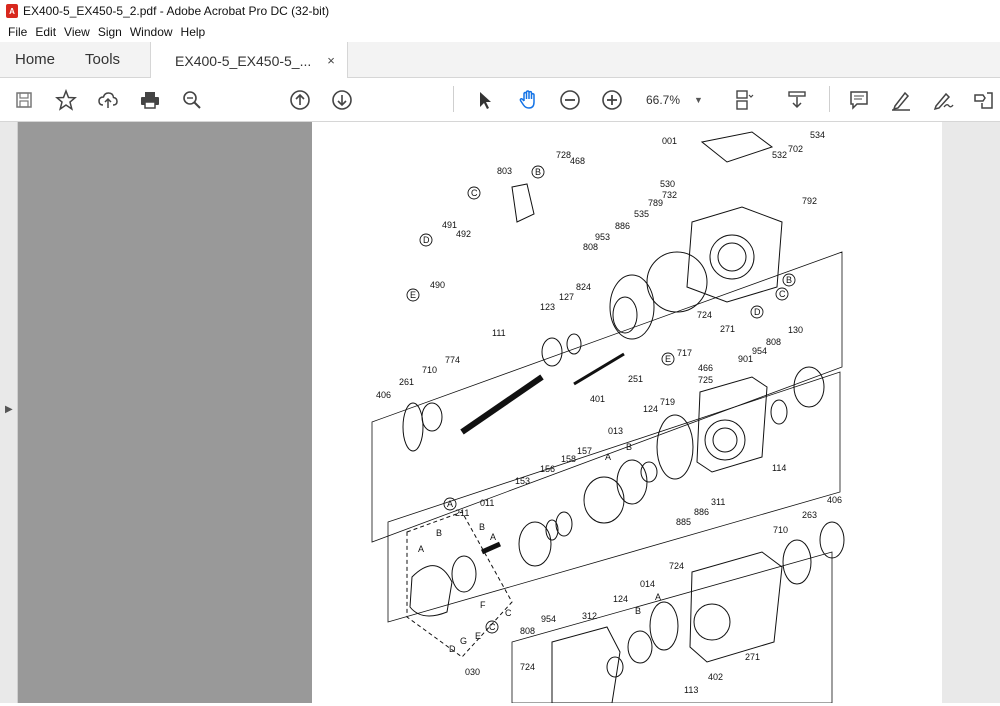 The height and width of the screenshot is (706, 1000). What do you see at coordinates (485, 100) in the screenshot?
I see `select-cursor-icon` at bounding box center [485, 100].